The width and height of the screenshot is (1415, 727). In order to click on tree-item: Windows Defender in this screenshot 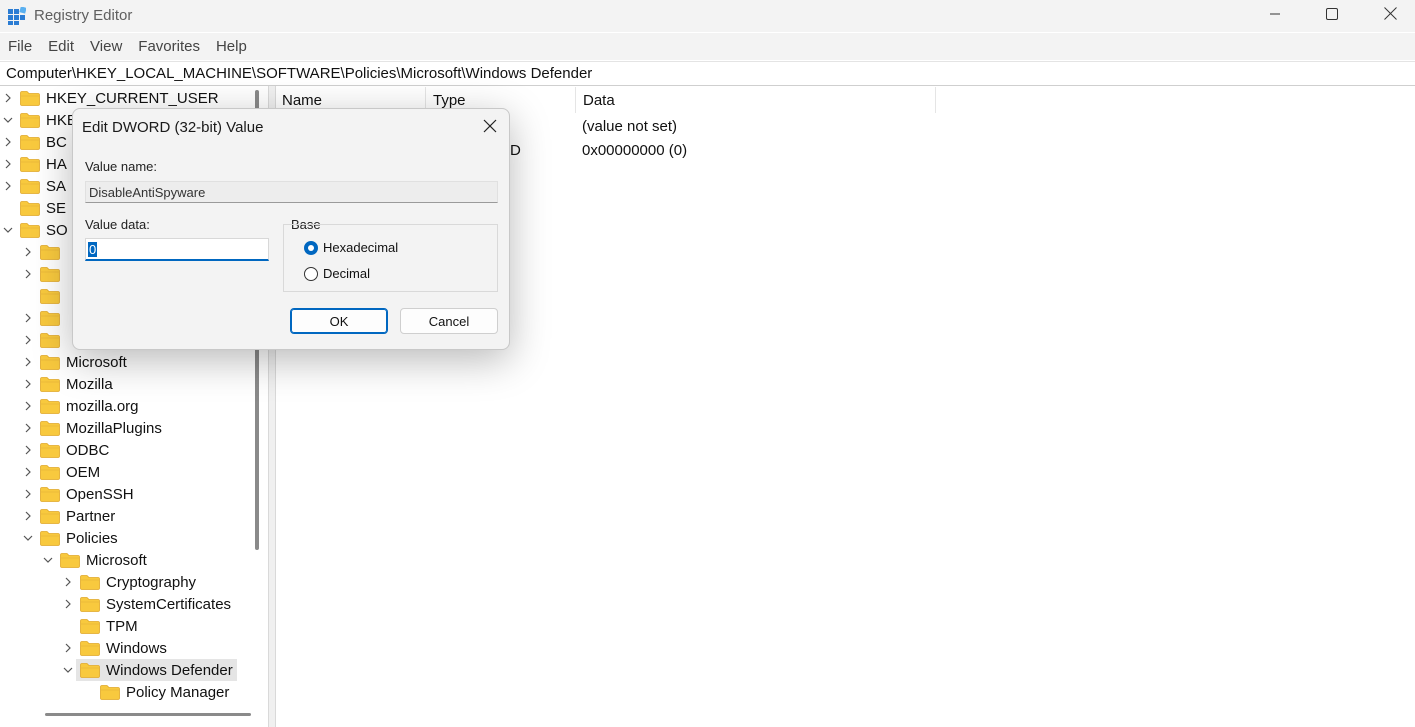, I will do `click(148, 670)`.